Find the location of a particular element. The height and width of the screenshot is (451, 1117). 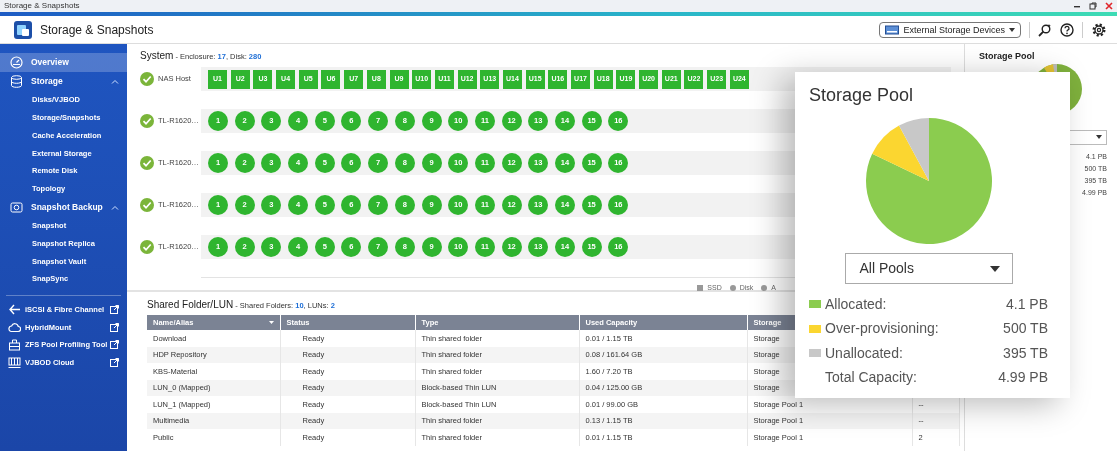

settings-icon is located at coordinates (1099, 29).